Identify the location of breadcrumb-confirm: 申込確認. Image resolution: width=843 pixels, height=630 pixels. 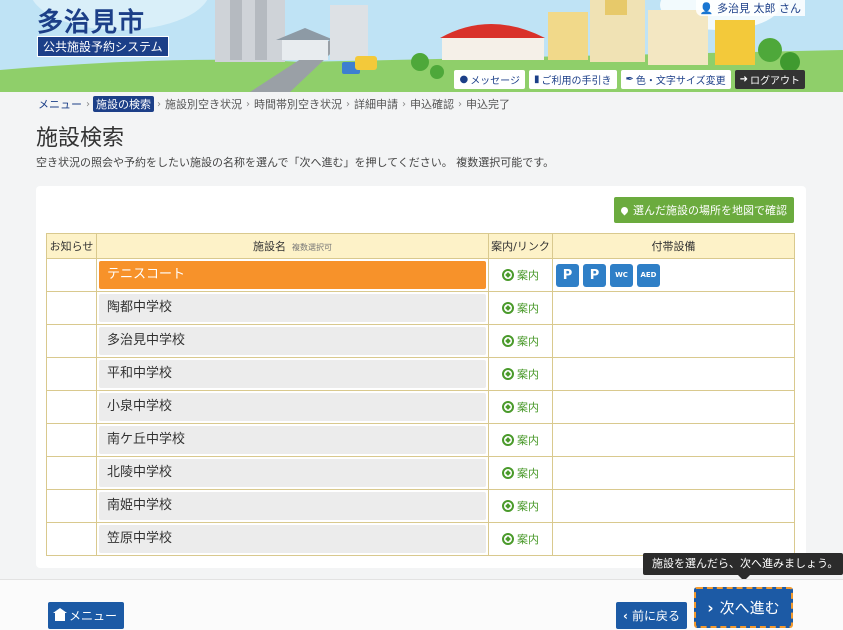
(432, 104).